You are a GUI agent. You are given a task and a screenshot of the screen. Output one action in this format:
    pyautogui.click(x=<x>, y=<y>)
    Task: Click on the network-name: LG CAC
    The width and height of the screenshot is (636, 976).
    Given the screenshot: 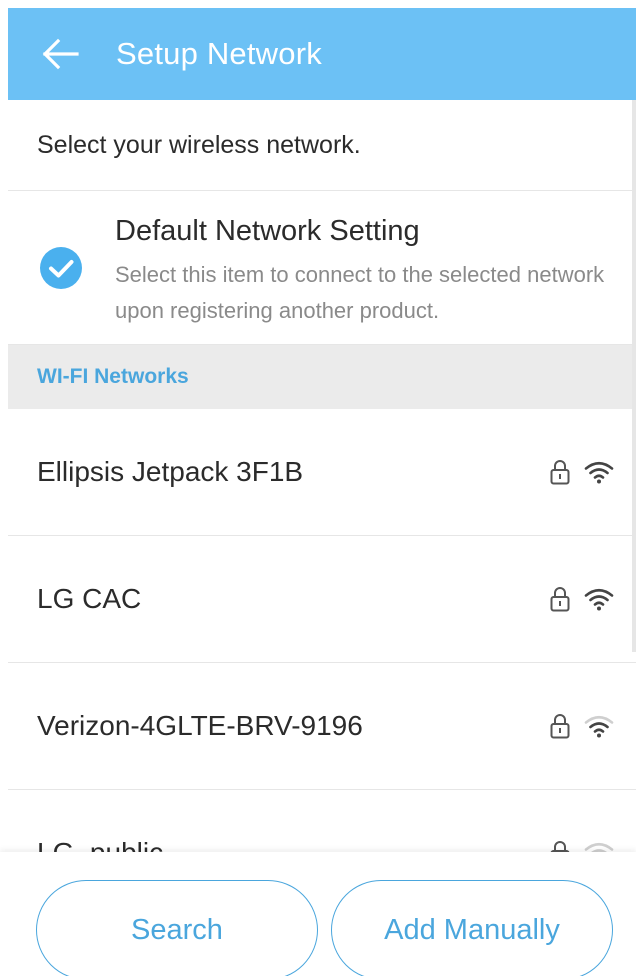 What is the action you would take?
    pyautogui.click(x=89, y=598)
    